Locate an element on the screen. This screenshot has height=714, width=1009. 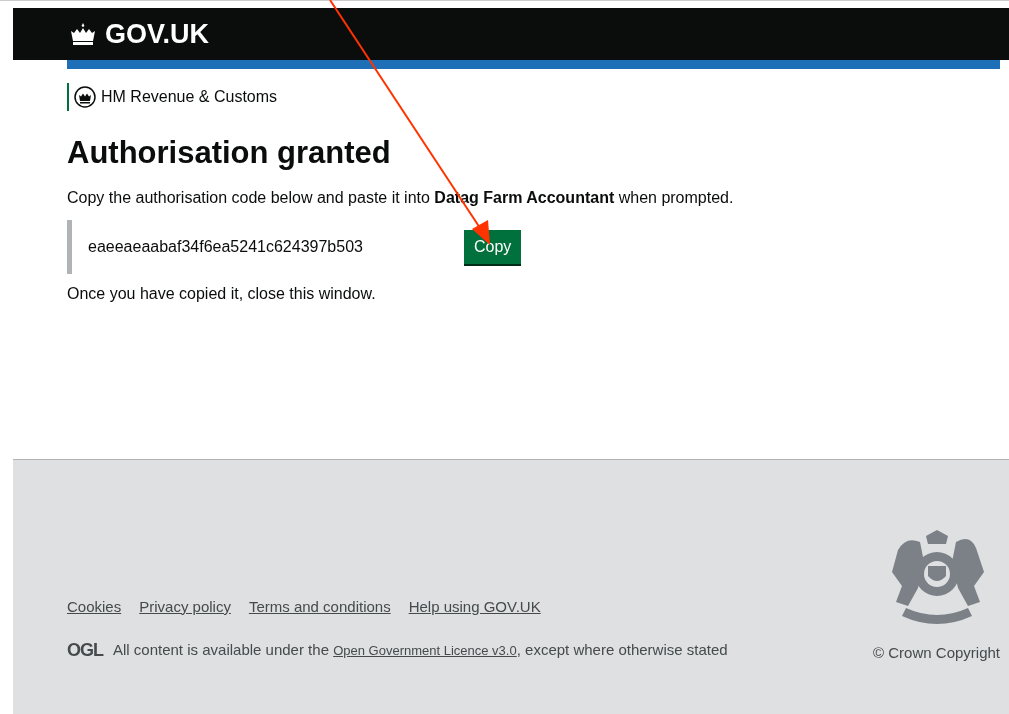
crown-emblem-icon is located at coordinates (85, 97).